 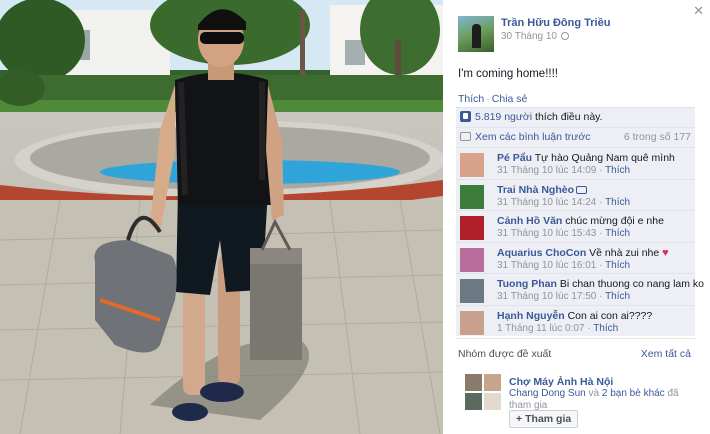 What do you see at coordinates (476, 34) in the screenshot?
I see `author-avatar` at bounding box center [476, 34].